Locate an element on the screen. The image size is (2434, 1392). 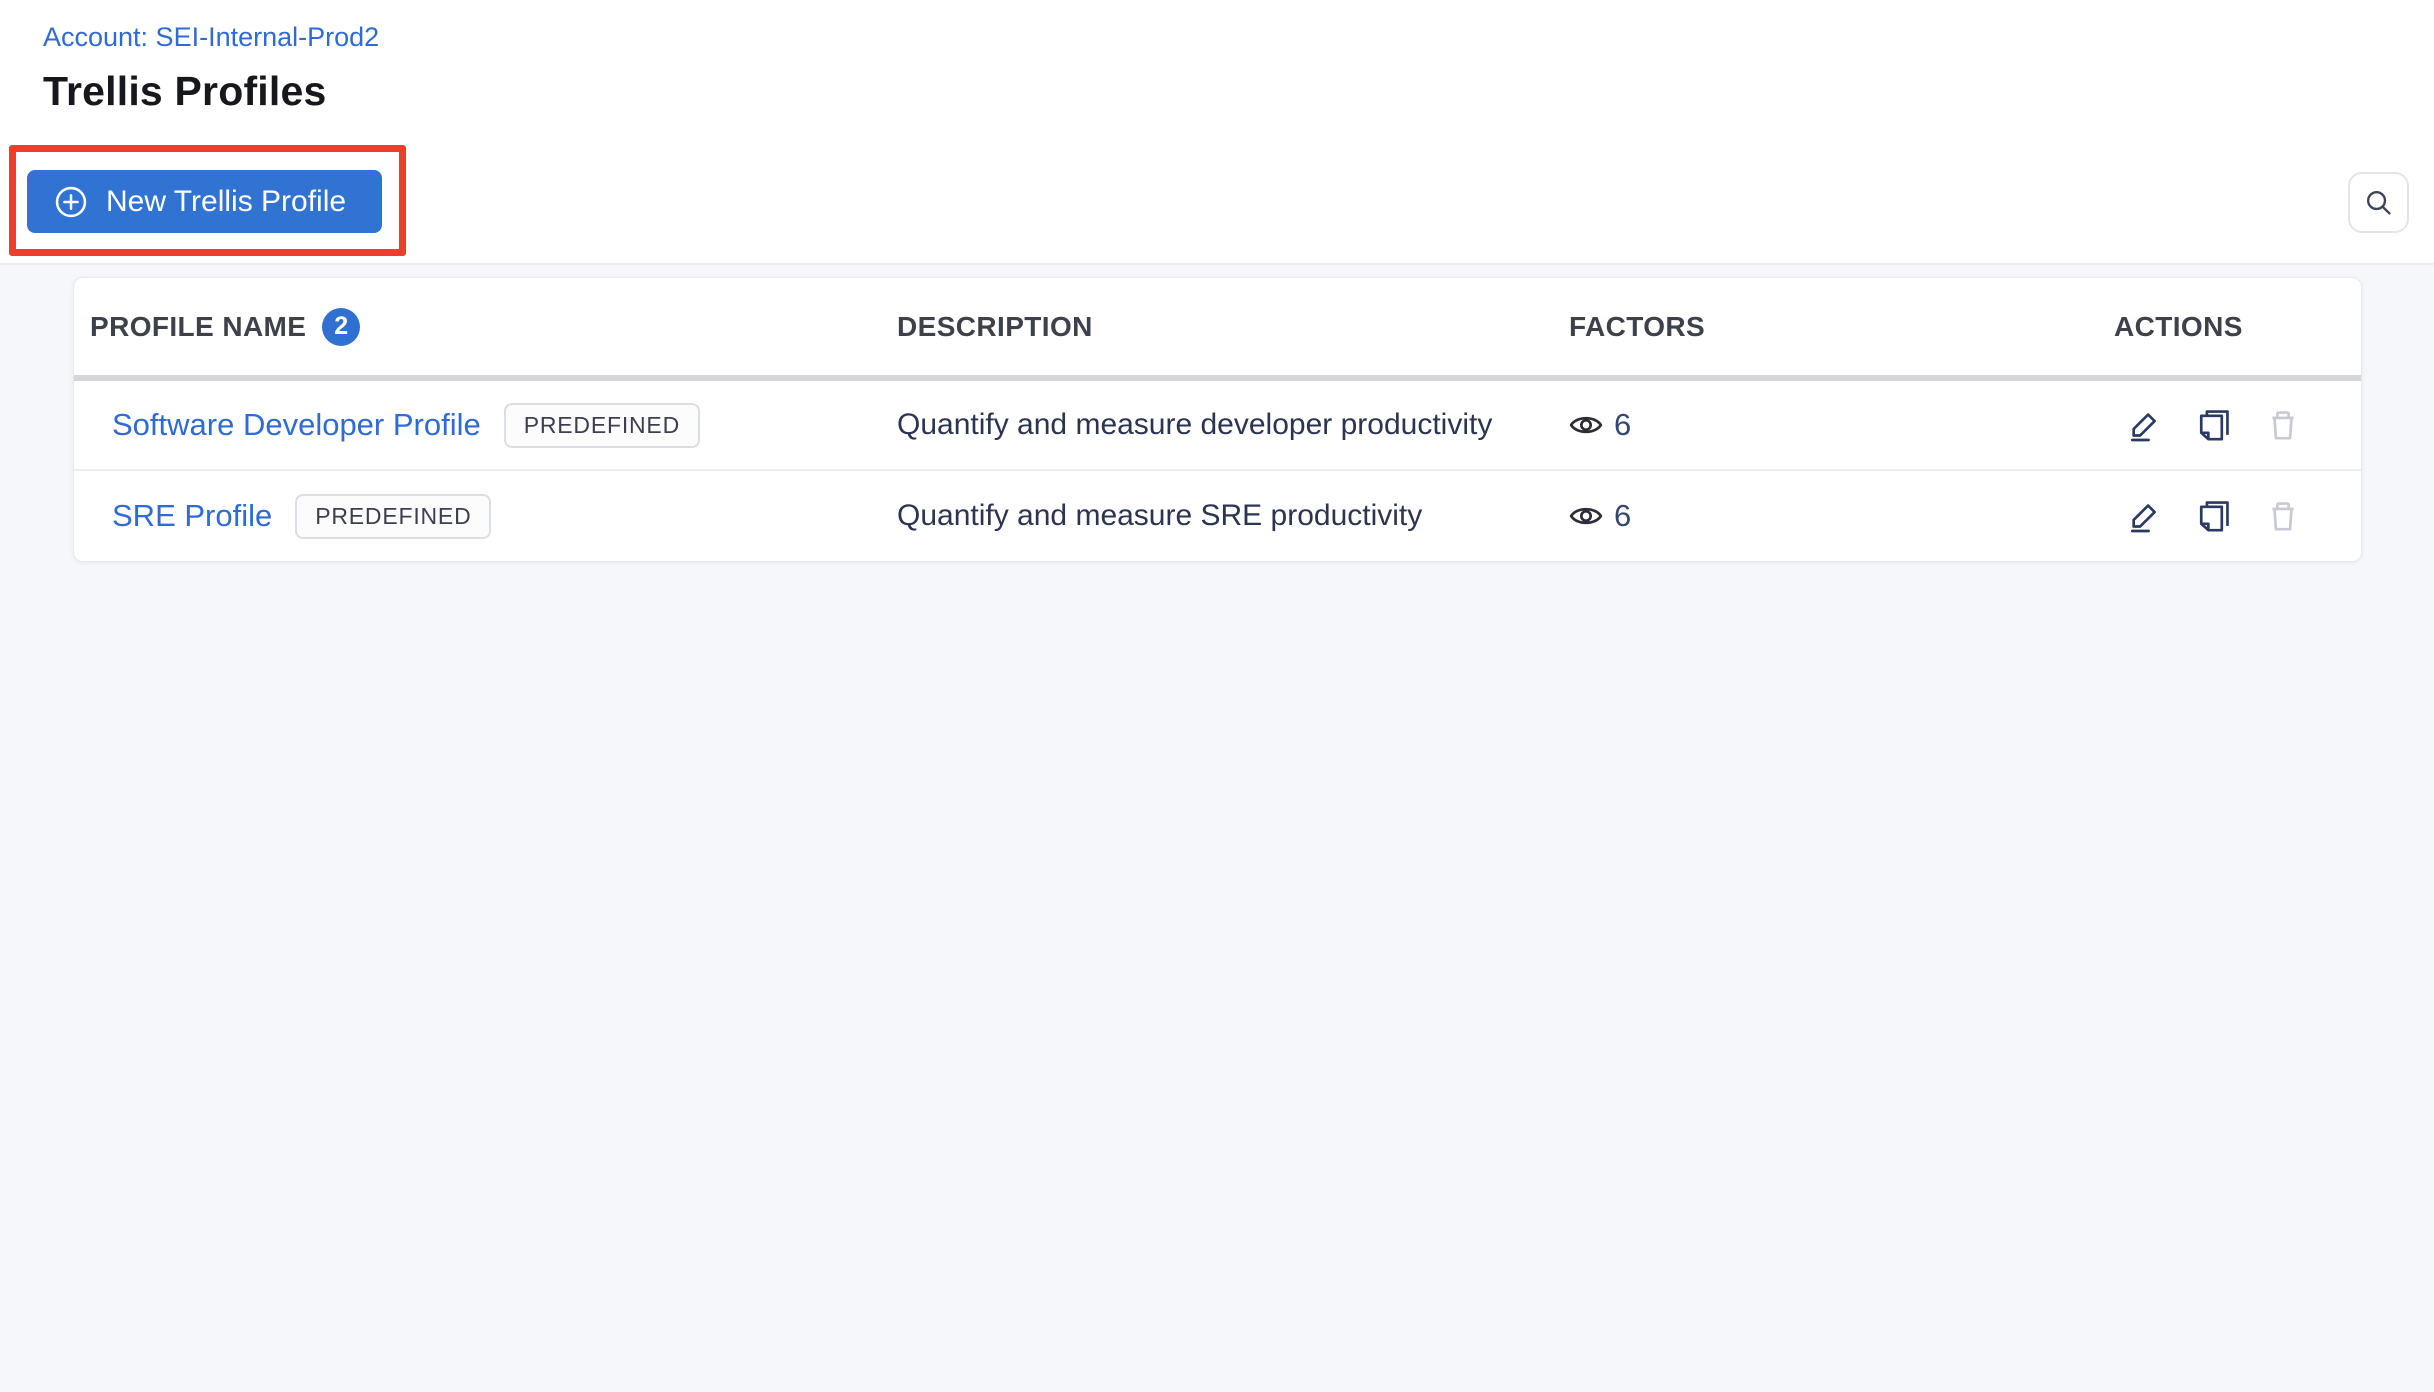
search-icon is located at coordinates (2378, 202).